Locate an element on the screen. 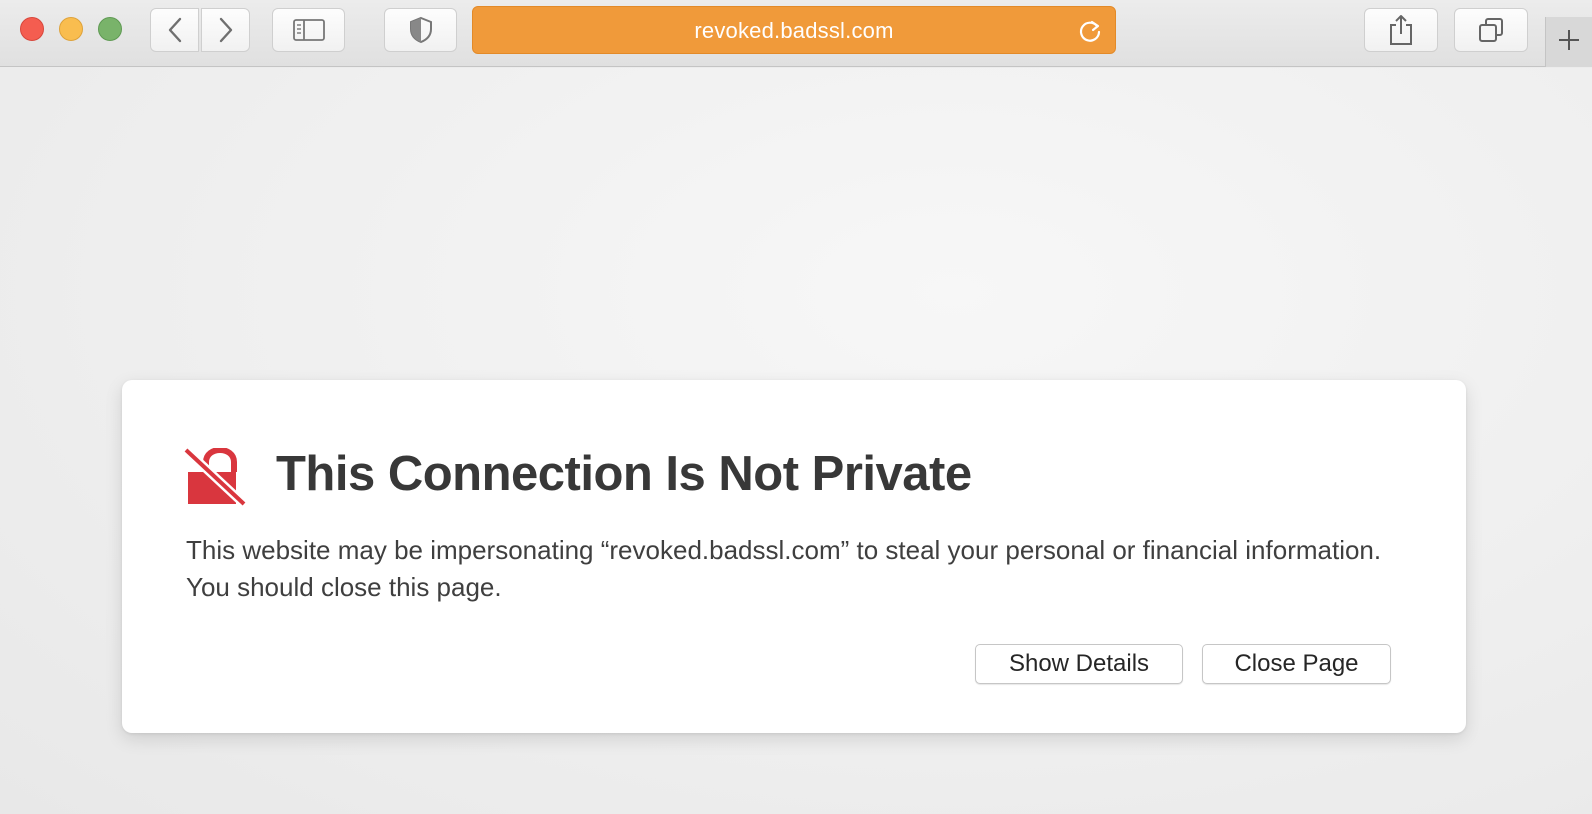 The width and height of the screenshot is (1592, 814). show-details-button: Show Details is located at coordinates (1079, 664).